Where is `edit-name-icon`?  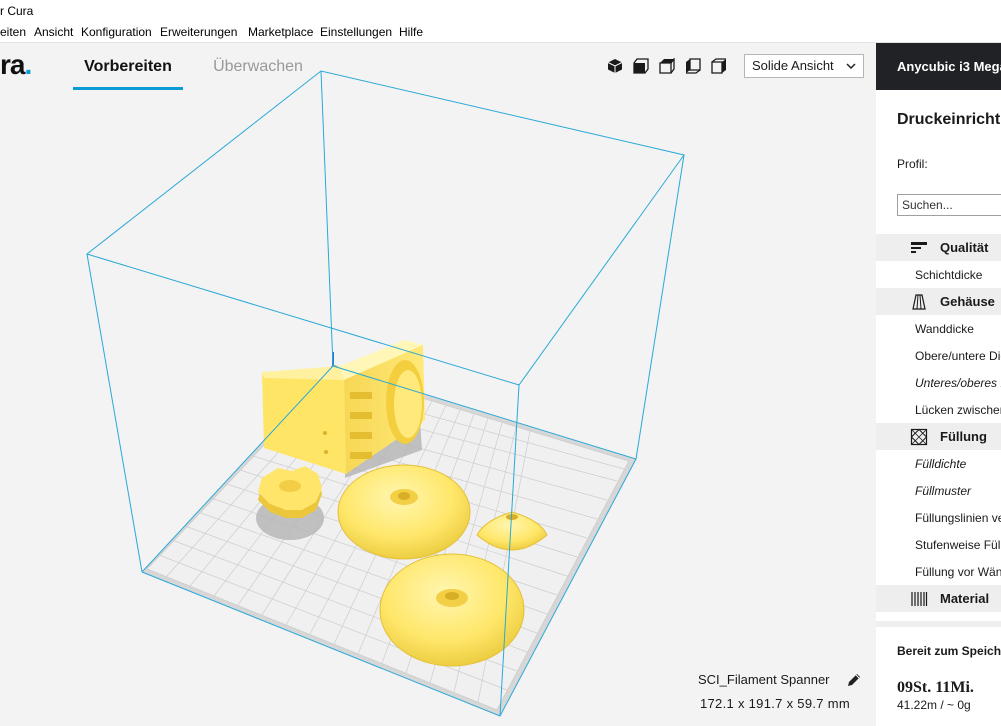
edit-name-icon is located at coordinates (854, 680).